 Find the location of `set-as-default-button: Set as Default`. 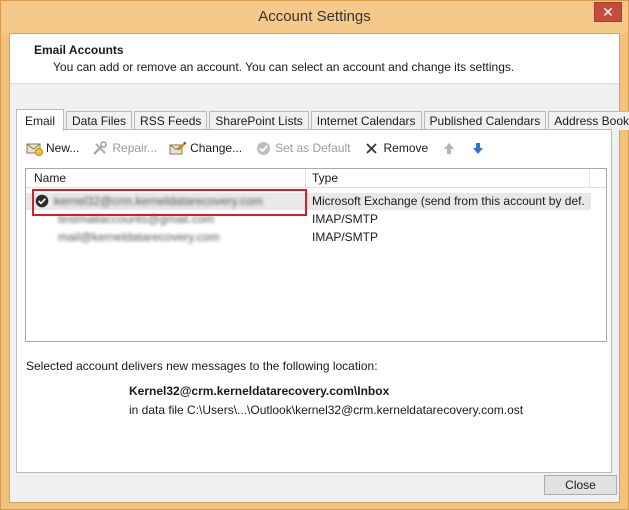

set-as-default-button: Set as Default is located at coordinates (302, 148).